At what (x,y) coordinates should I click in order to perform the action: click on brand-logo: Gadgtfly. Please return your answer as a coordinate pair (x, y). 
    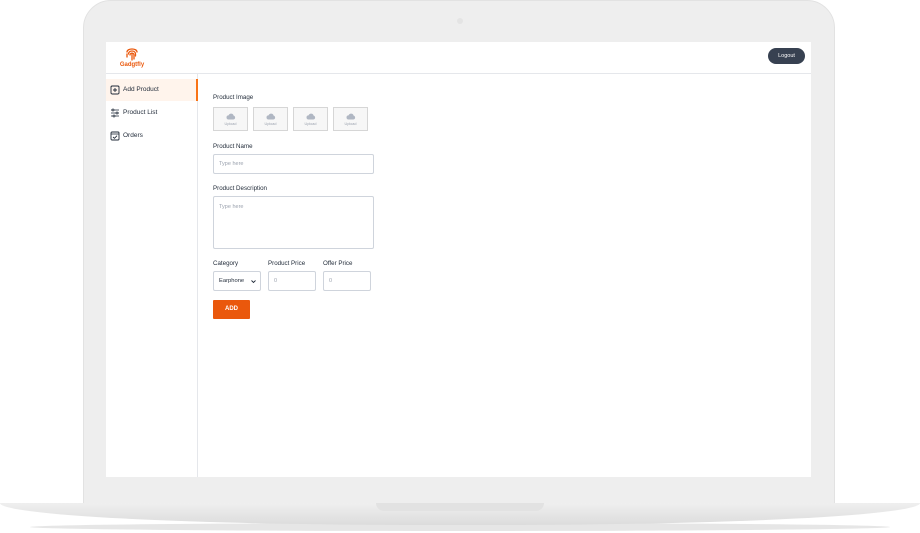
    Looking at the image, I should click on (132, 57).